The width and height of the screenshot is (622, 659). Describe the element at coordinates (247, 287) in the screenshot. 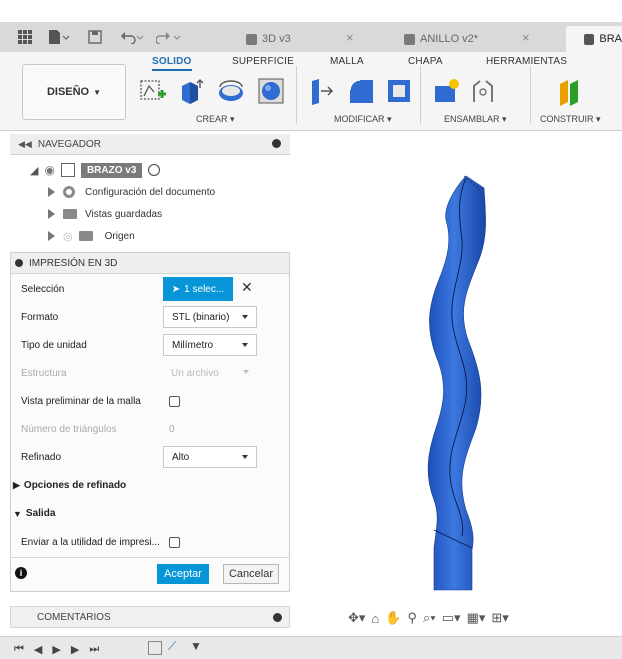

I see `clear-selection-icon: ✕` at that location.